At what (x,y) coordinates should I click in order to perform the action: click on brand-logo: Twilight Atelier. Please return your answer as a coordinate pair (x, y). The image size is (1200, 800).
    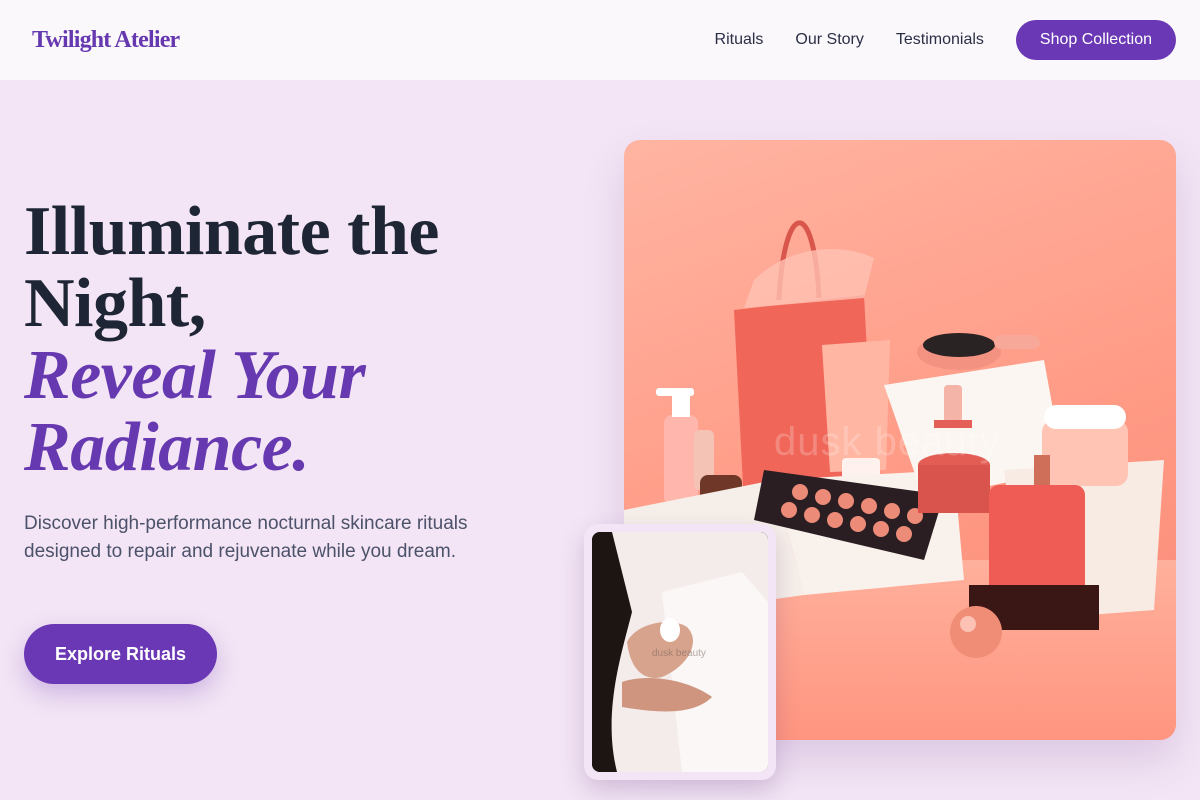
    Looking at the image, I should click on (106, 40).